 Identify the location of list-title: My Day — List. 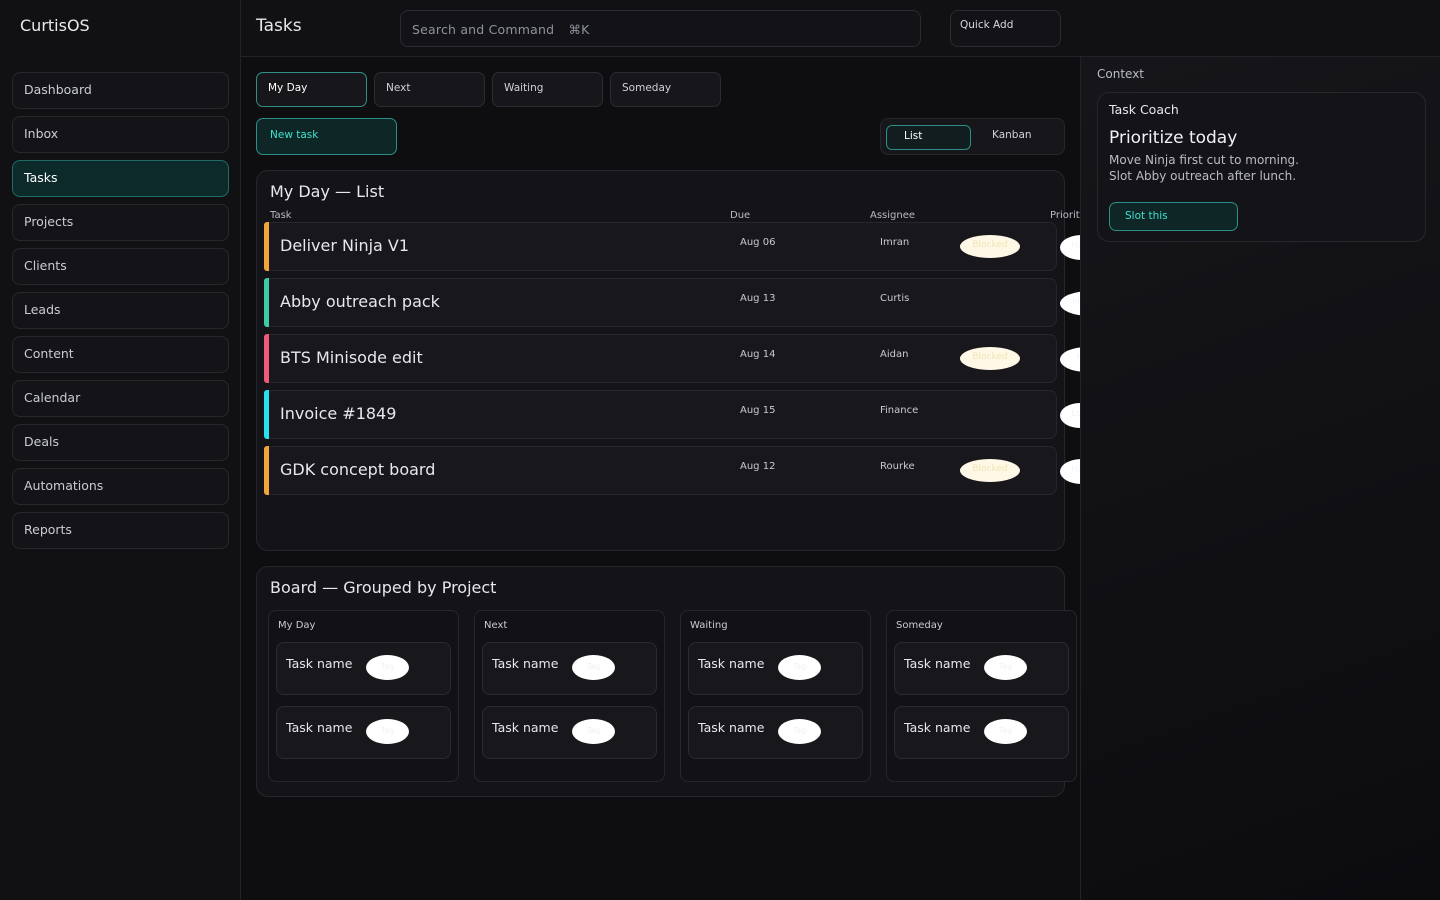
(327, 191).